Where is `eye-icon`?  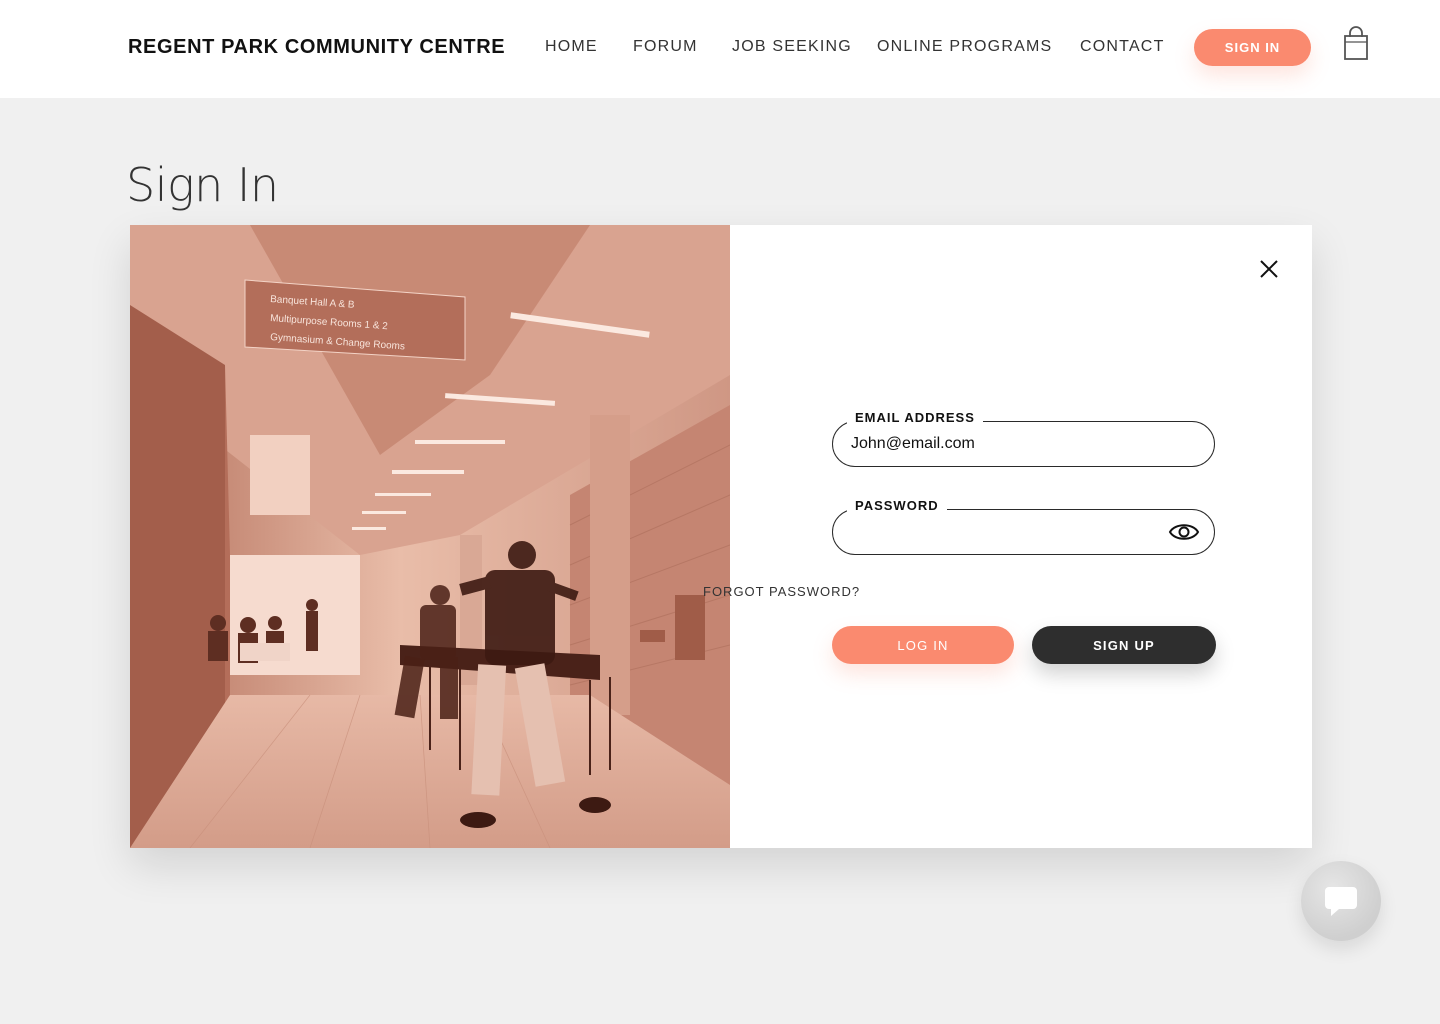 eye-icon is located at coordinates (1184, 532).